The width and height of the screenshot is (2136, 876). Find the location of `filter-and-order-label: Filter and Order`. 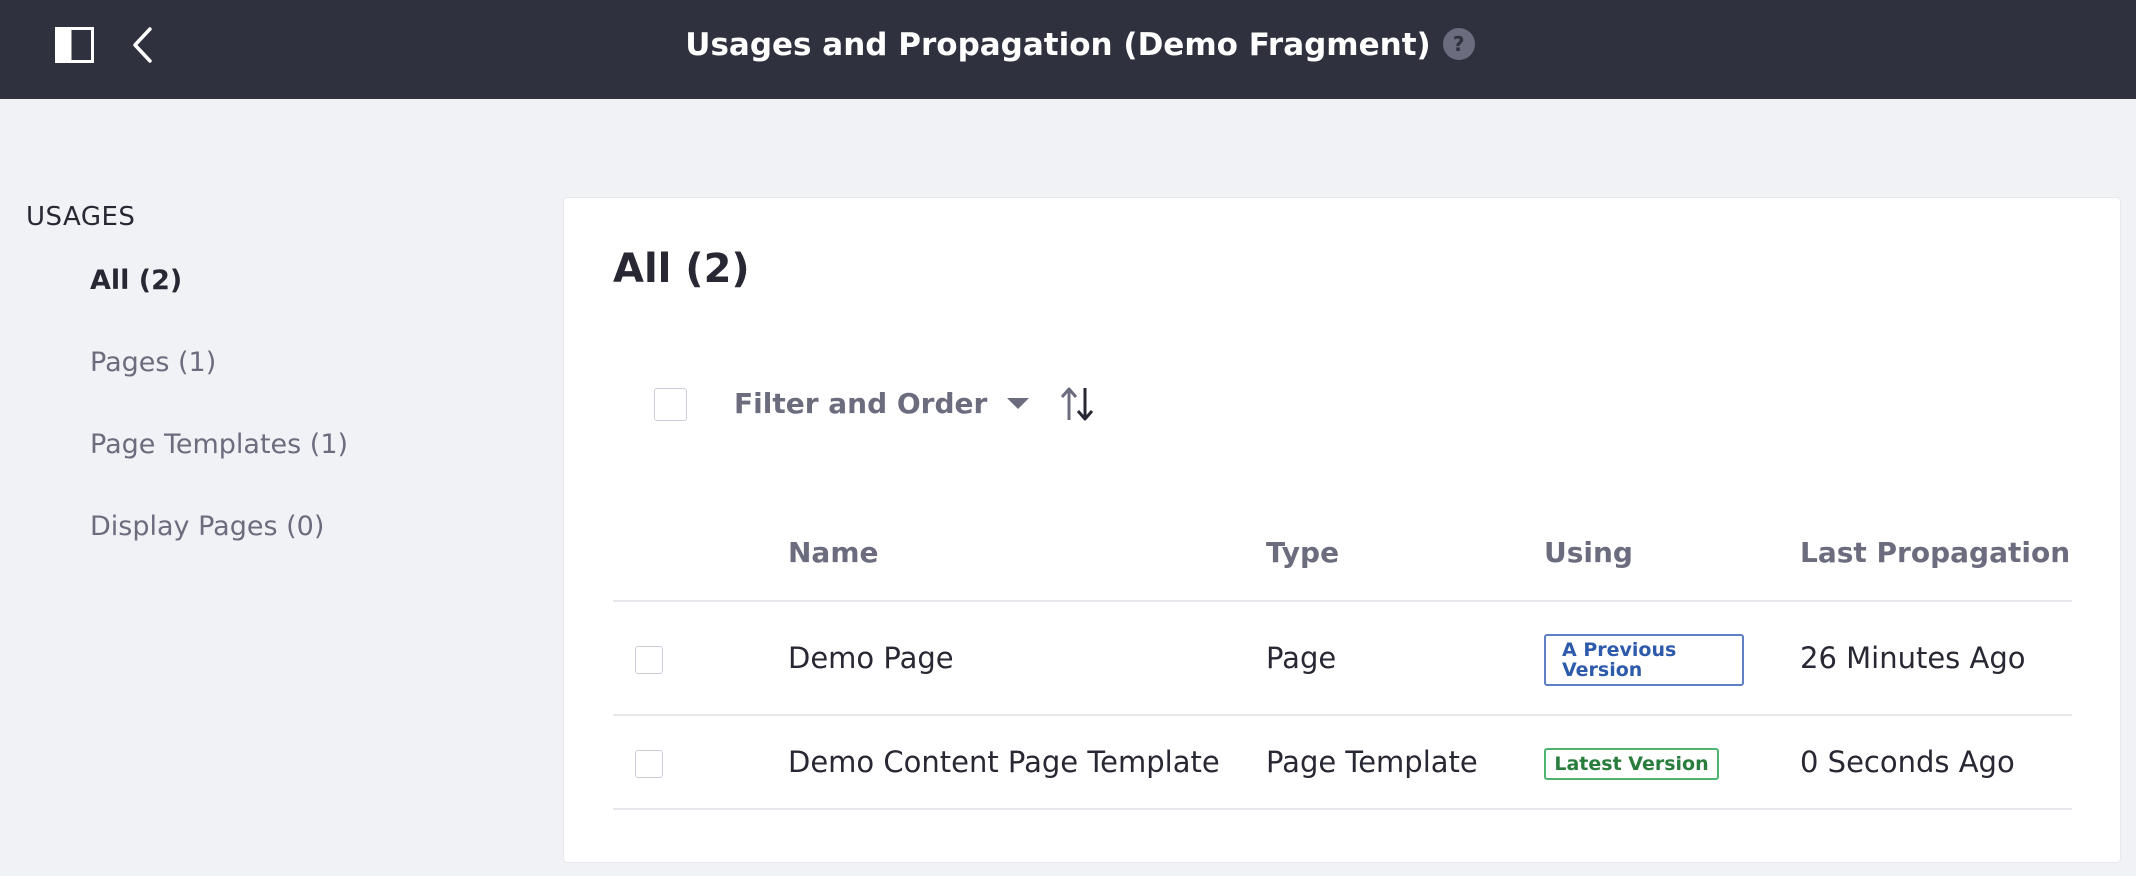

filter-and-order-label: Filter and Order is located at coordinates (861, 403).